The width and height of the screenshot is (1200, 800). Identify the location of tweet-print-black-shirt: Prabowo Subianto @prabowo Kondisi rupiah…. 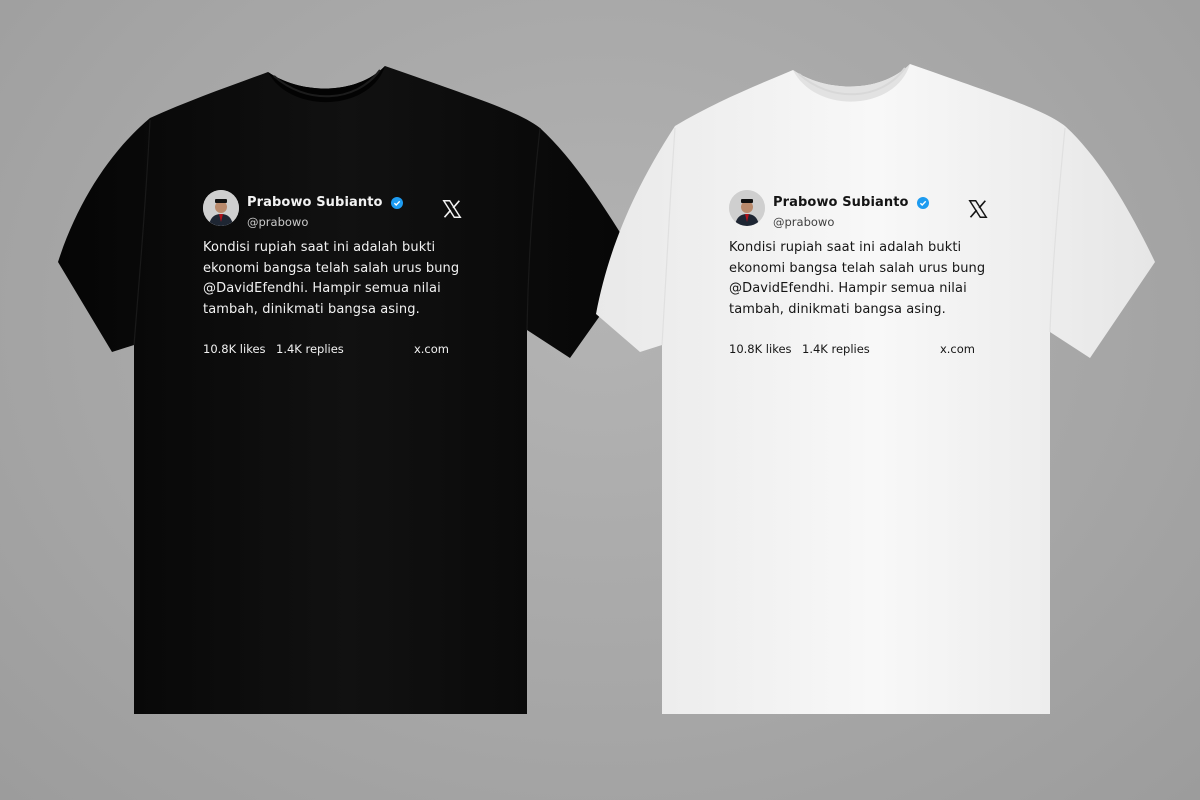
(337, 274).